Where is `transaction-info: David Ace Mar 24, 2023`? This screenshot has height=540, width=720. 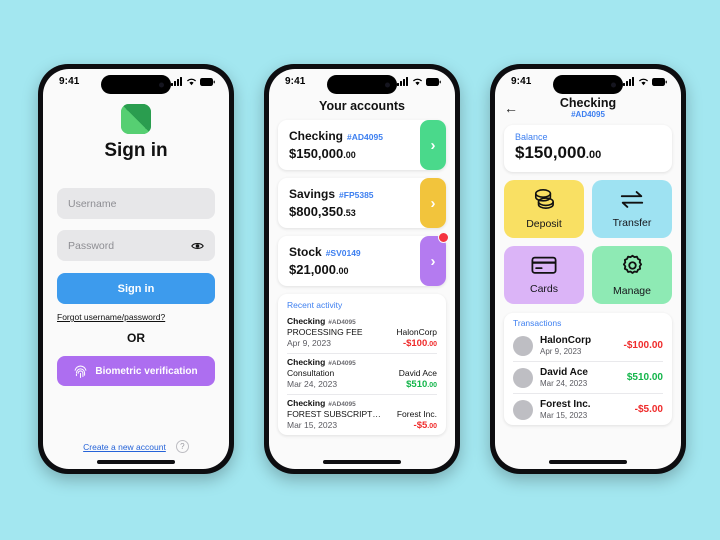 transaction-info: David Ace Mar 24, 2023 is located at coordinates (580, 377).